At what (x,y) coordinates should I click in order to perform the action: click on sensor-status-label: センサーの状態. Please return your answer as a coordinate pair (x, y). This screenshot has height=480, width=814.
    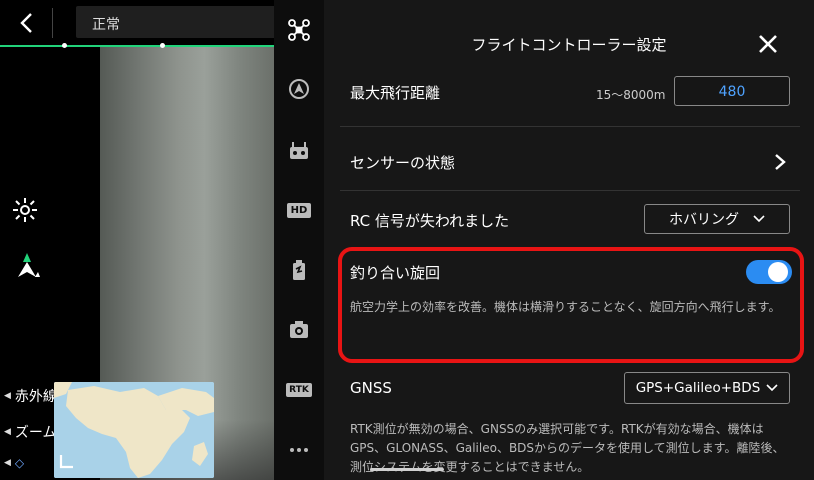
    Looking at the image, I should click on (402, 162).